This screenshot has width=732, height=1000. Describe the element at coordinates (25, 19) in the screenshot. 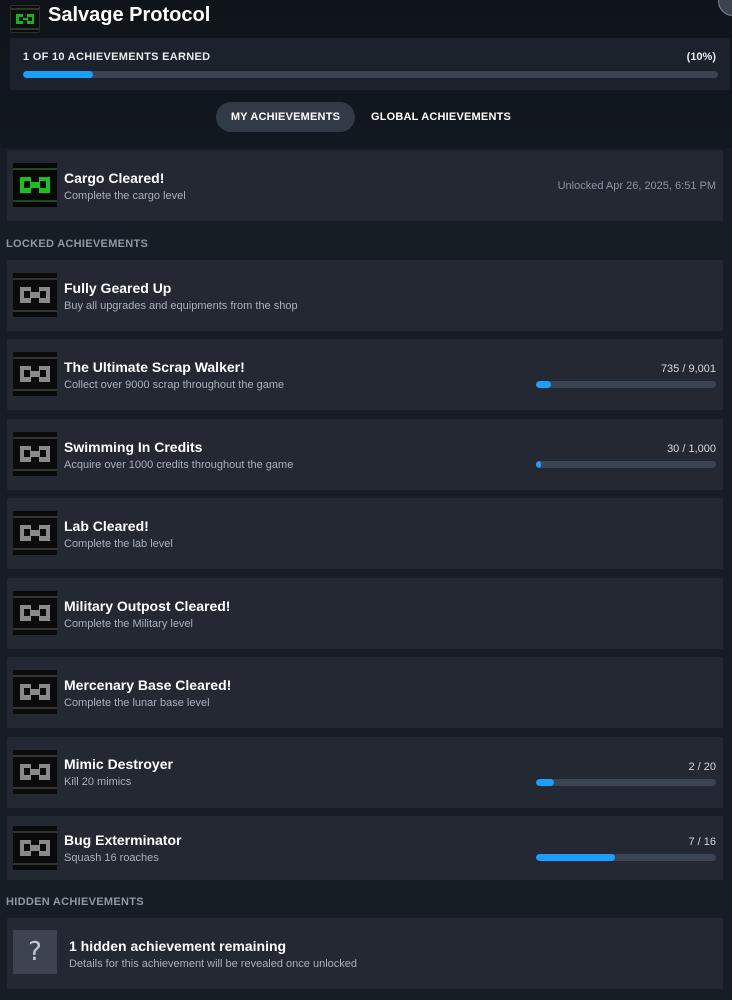

I see `robot-game-icon` at that location.